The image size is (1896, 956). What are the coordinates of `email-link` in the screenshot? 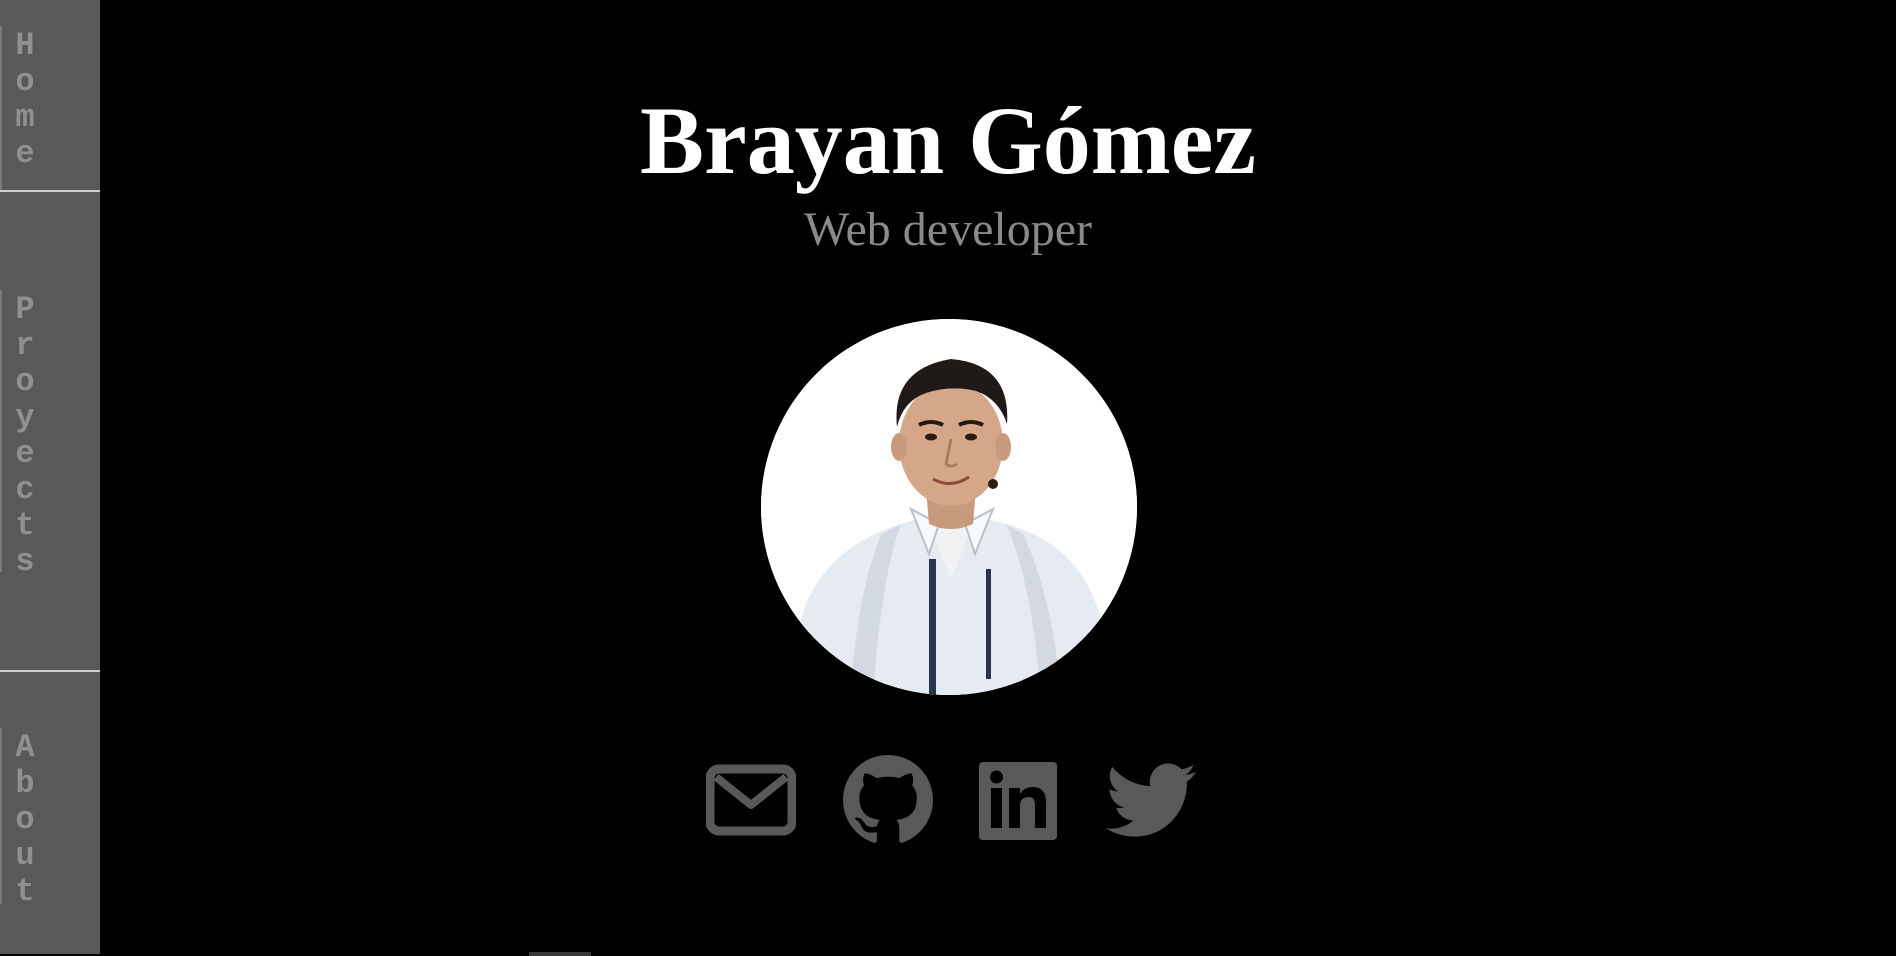 It's located at (751, 800).